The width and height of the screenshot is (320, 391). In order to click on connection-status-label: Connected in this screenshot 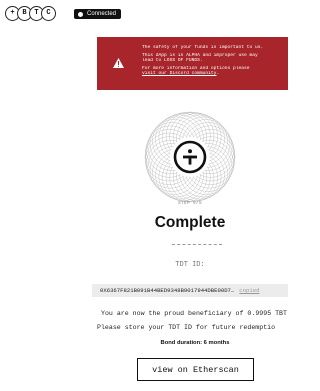, I will do `click(102, 14)`.